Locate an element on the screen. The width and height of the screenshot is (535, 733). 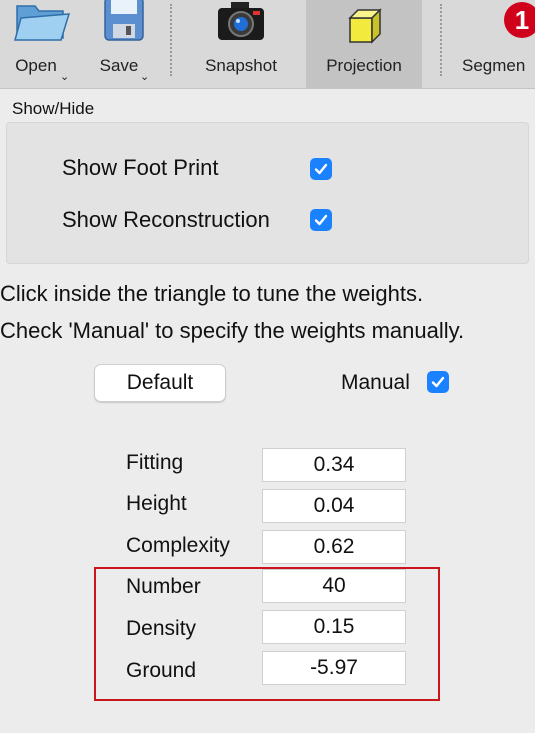
projection-label: Projection is located at coordinates (364, 65).